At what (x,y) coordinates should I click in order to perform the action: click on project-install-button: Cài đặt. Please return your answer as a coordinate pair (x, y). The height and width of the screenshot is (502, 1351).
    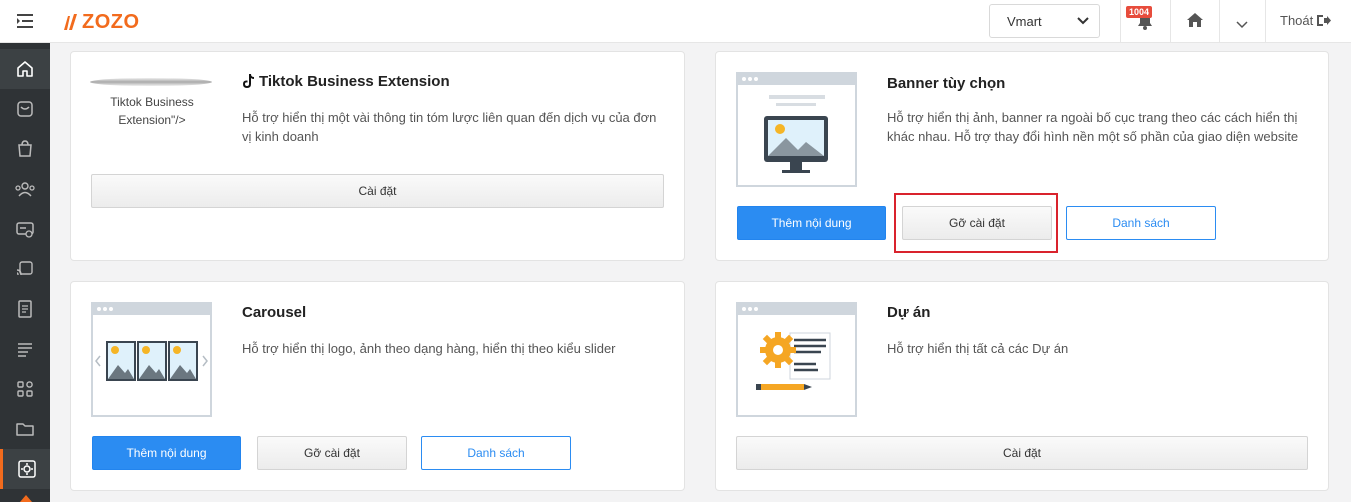
    Looking at the image, I should click on (1022, 453).